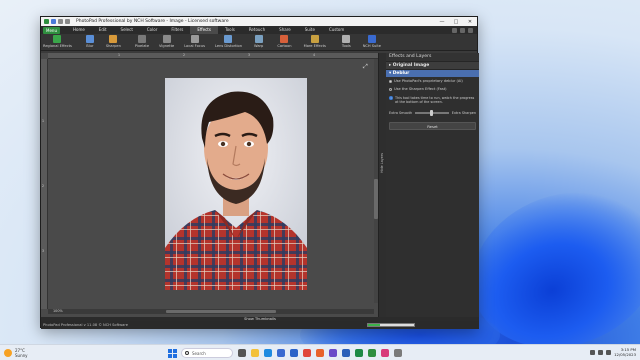 This screenshot has height=360, width=640. I want to click on edge-icon, so click(268, 353).